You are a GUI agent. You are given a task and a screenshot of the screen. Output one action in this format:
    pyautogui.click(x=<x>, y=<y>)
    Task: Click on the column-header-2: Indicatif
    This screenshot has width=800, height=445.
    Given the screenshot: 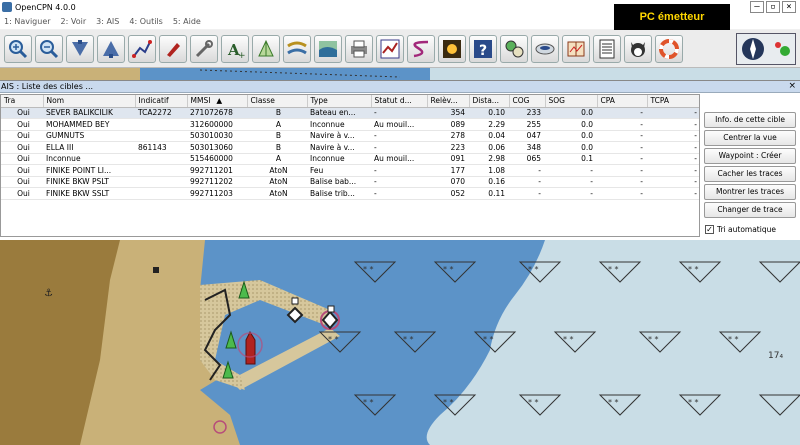 What is the action you would take?
    pyautogui.click(x=161, y=101)
    